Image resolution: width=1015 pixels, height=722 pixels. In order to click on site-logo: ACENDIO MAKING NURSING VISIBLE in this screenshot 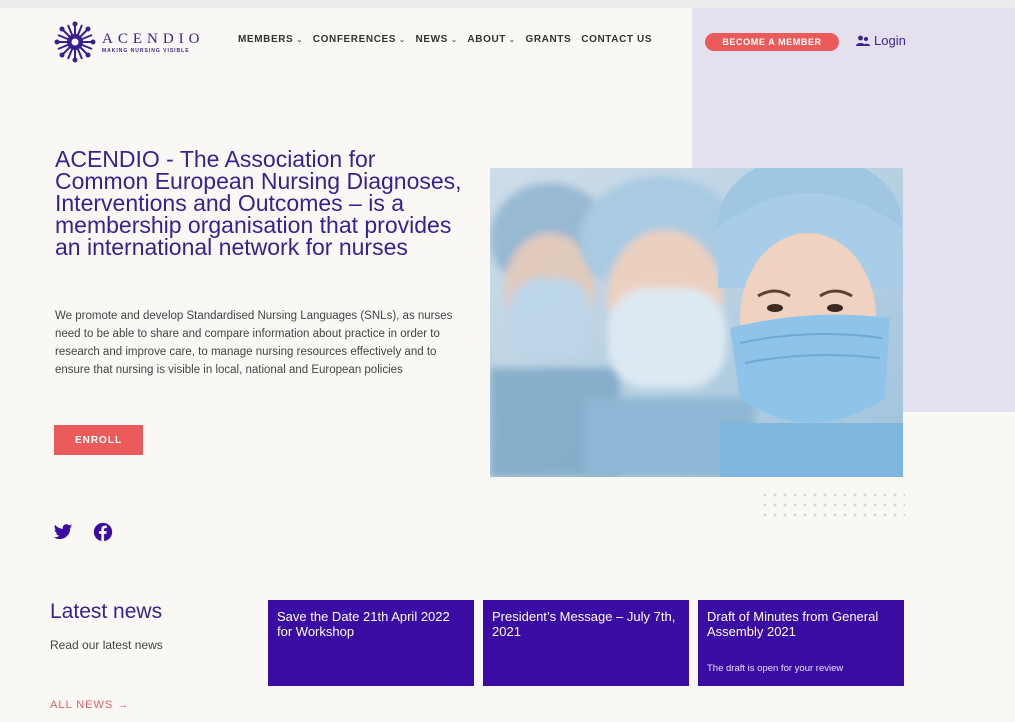, I will do `click(144, 42)`.